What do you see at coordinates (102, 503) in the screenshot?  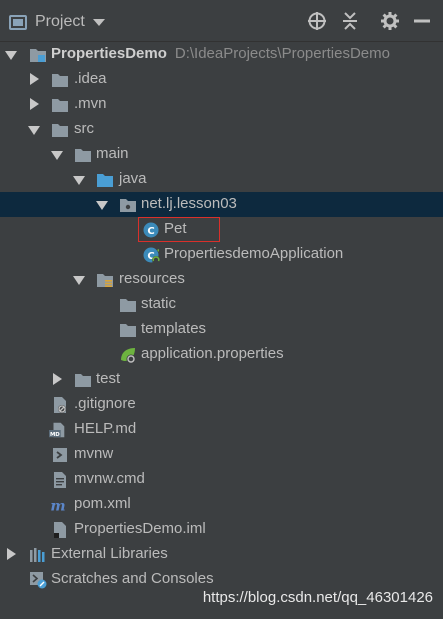 I see `pom-label: pom.xml` at bounding box center [102, 503].